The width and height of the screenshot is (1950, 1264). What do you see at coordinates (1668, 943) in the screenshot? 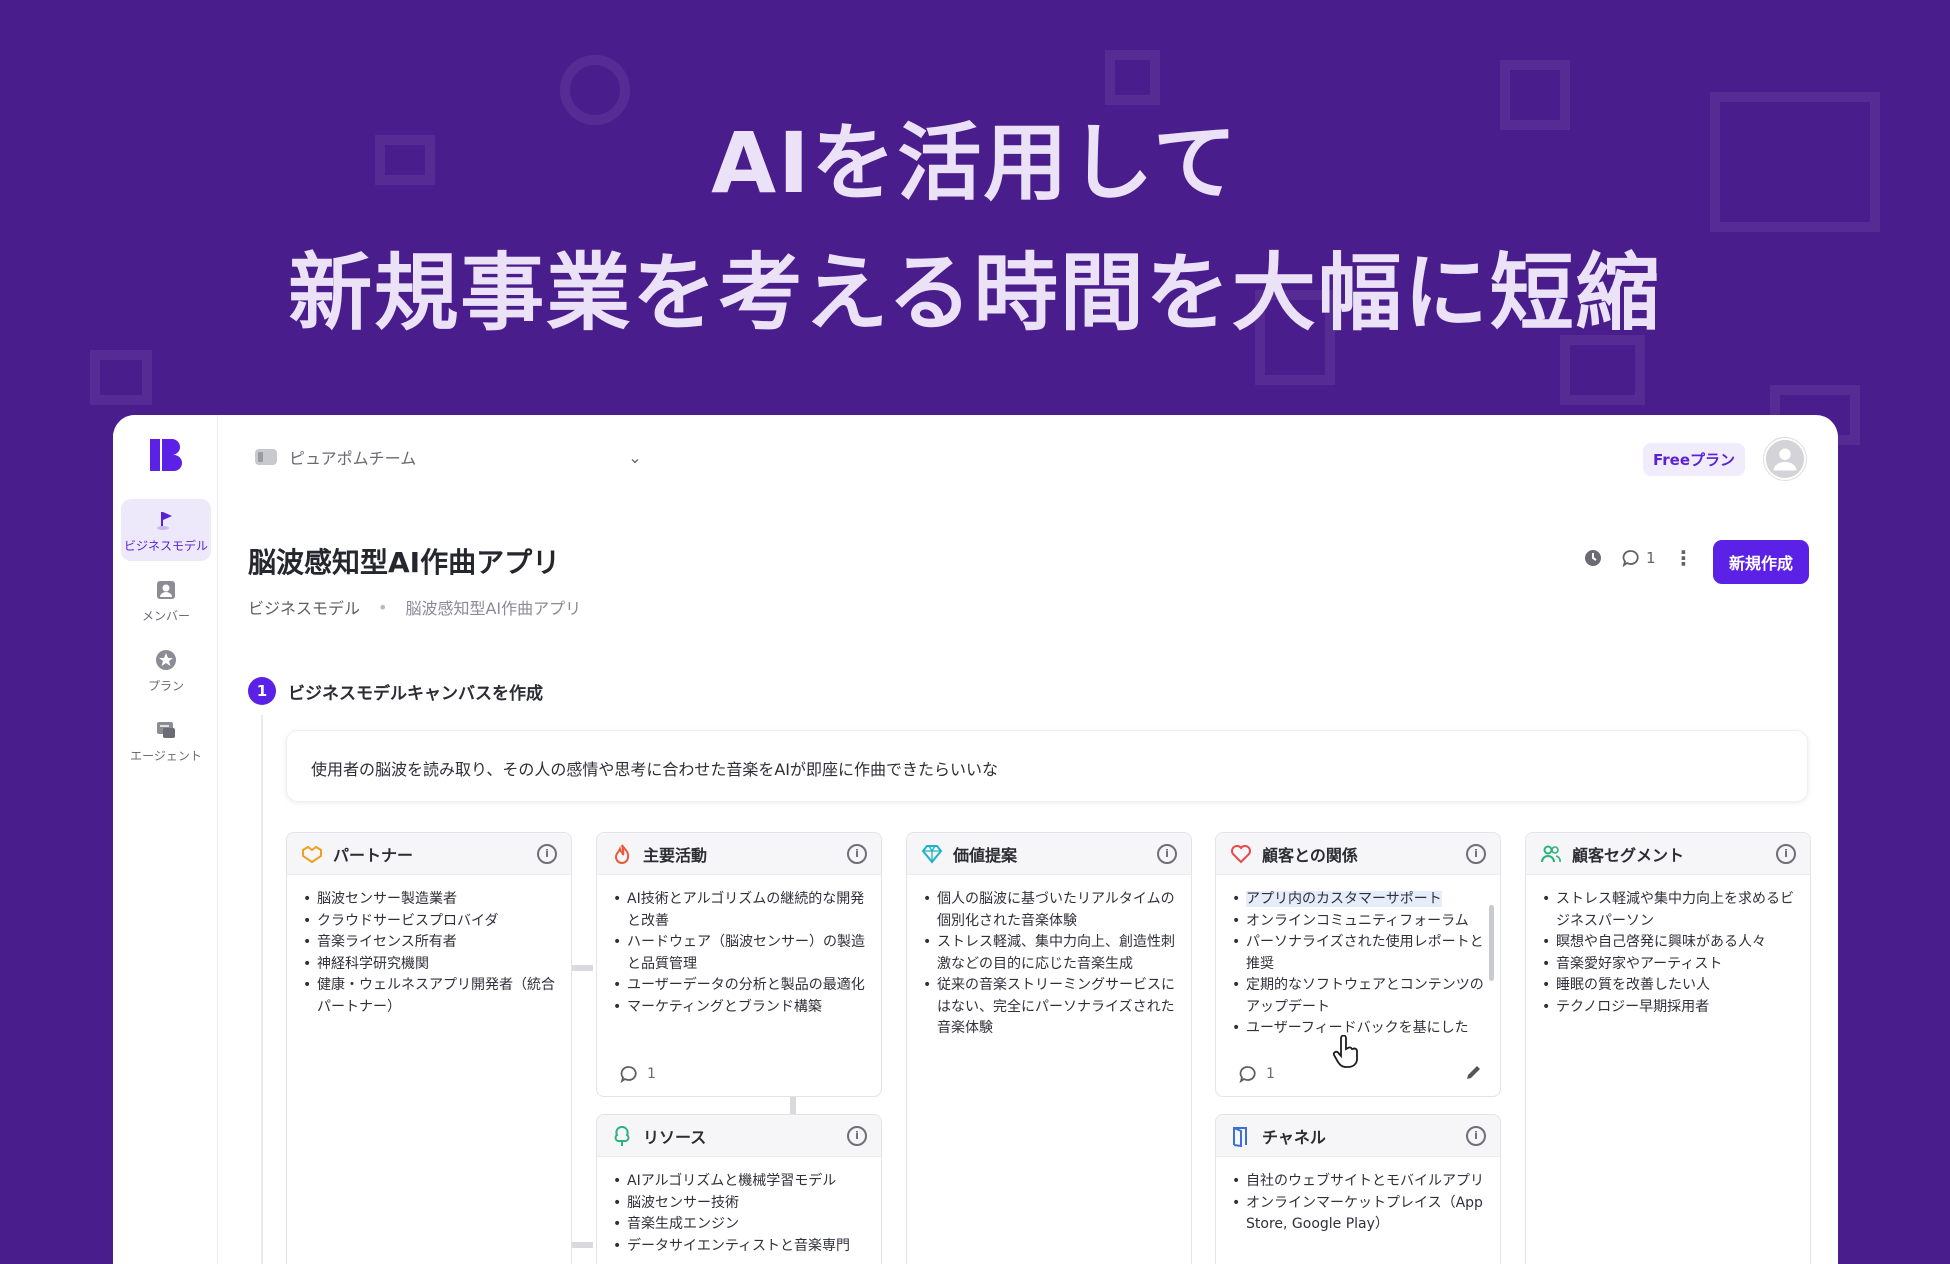
I see `list-item: 瞑想や自己啓発に興味がある人々` at bounding box center [1668, 943].